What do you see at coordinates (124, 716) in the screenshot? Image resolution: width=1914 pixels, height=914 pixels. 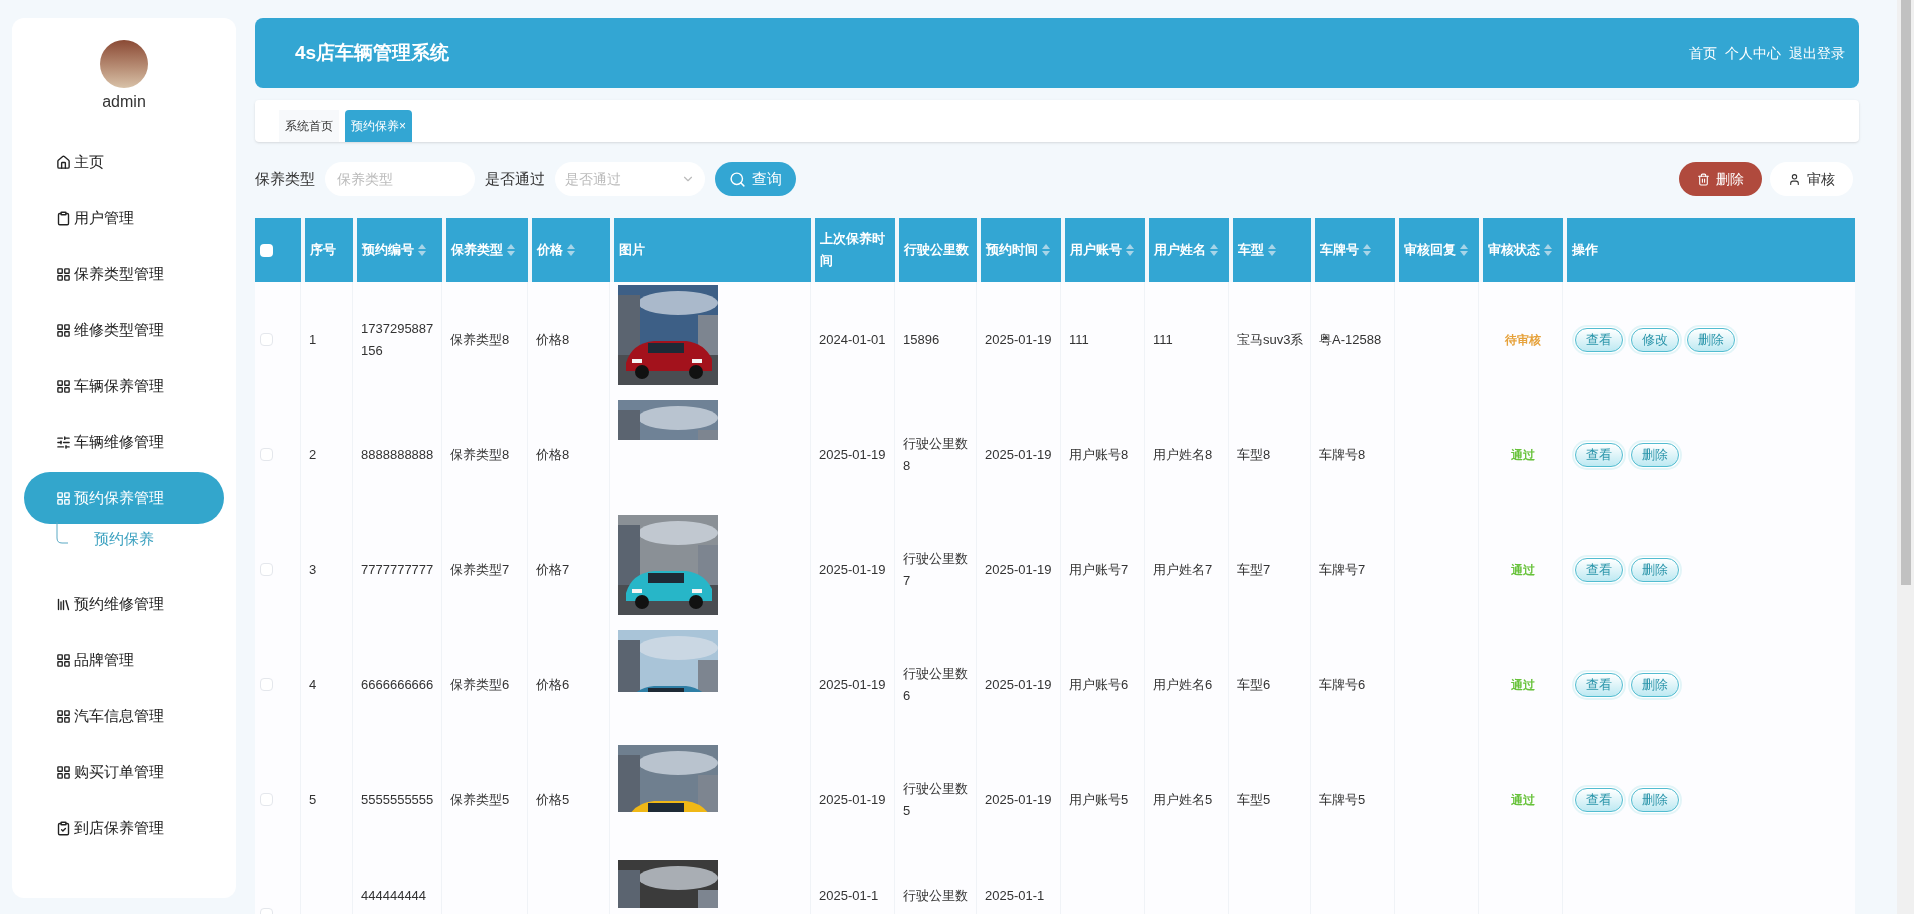 I see `sidebar-item: 汽车信息管理` at bounding box center [124, 716].